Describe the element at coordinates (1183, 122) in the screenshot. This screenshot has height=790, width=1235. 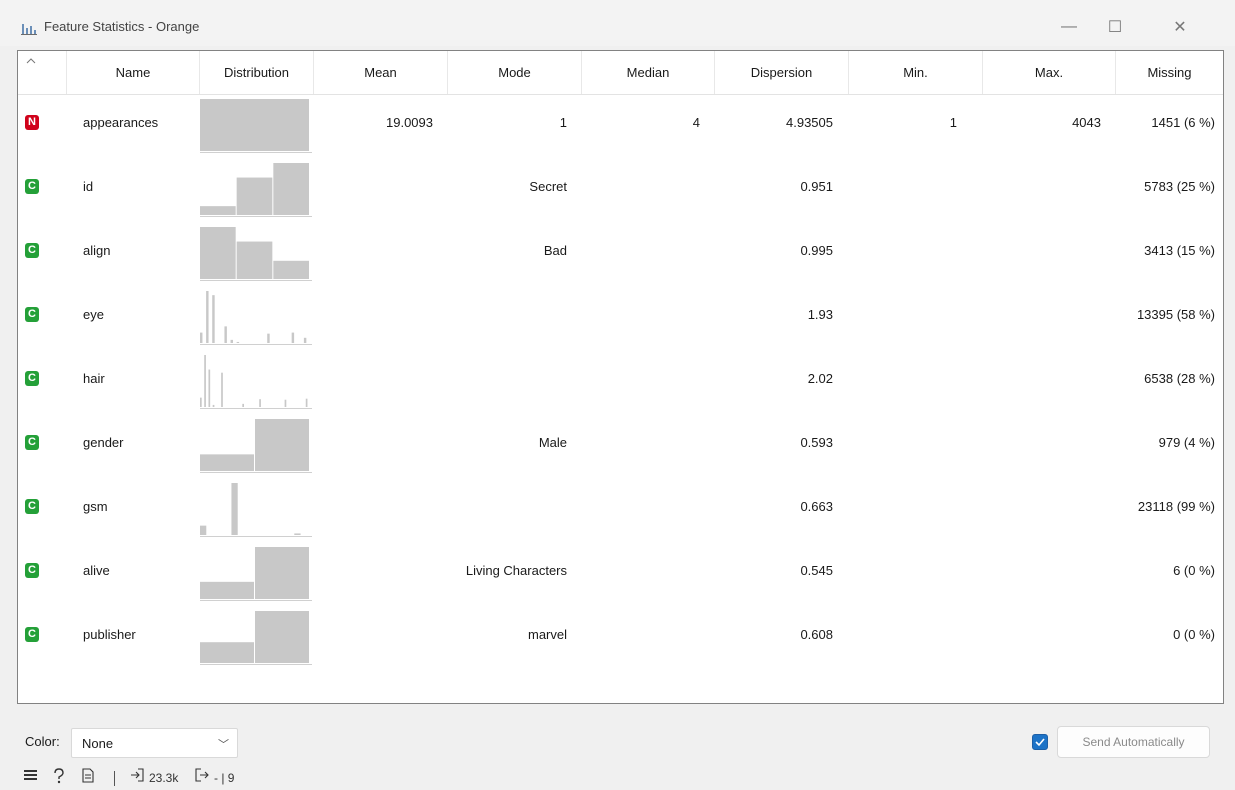
I see `missing-value: 1451 (6 %)` at that location.